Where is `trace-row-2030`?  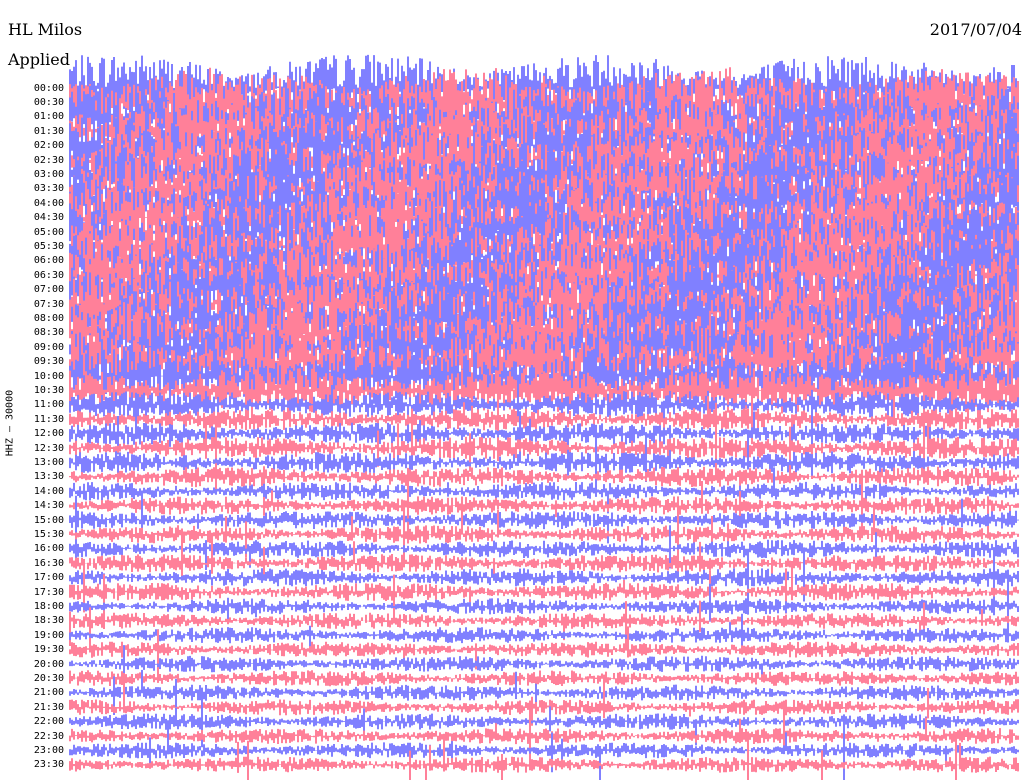
trace-row-2030 is located at coordinates (544, 678).